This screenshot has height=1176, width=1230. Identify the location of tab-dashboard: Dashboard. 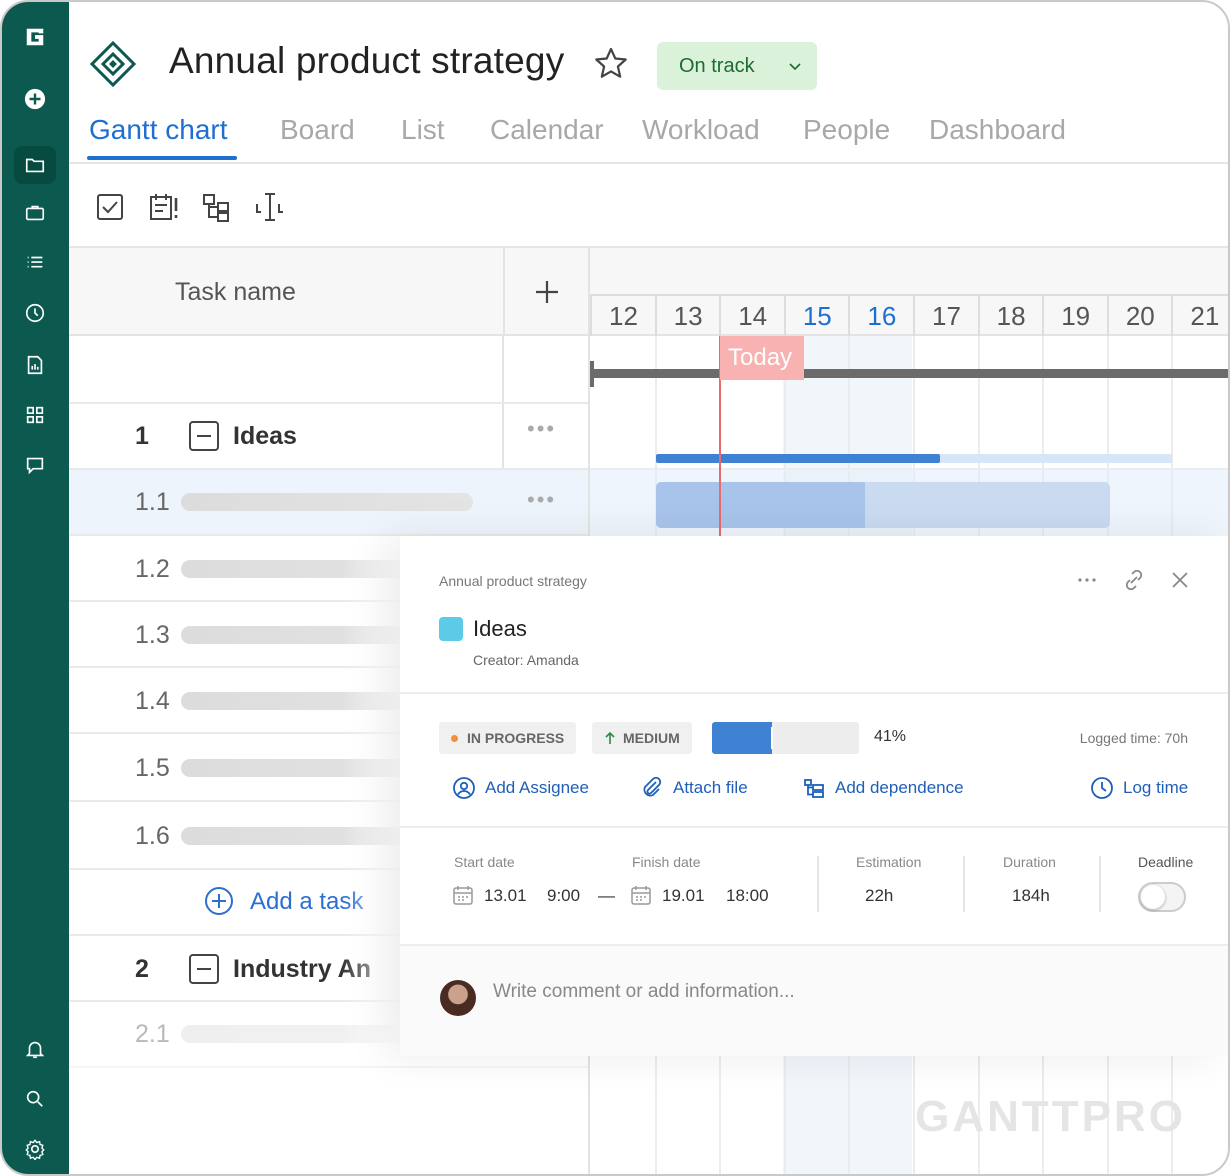
(997, 130).